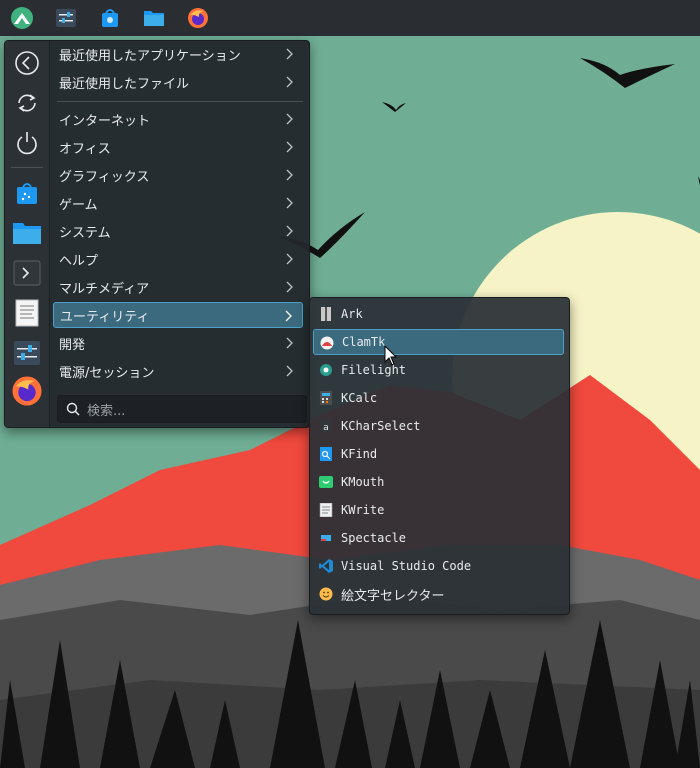 Image resolution: width=700 pixels, height=768 pixels. I want to click on discover-store-icon, so click(110, 18).